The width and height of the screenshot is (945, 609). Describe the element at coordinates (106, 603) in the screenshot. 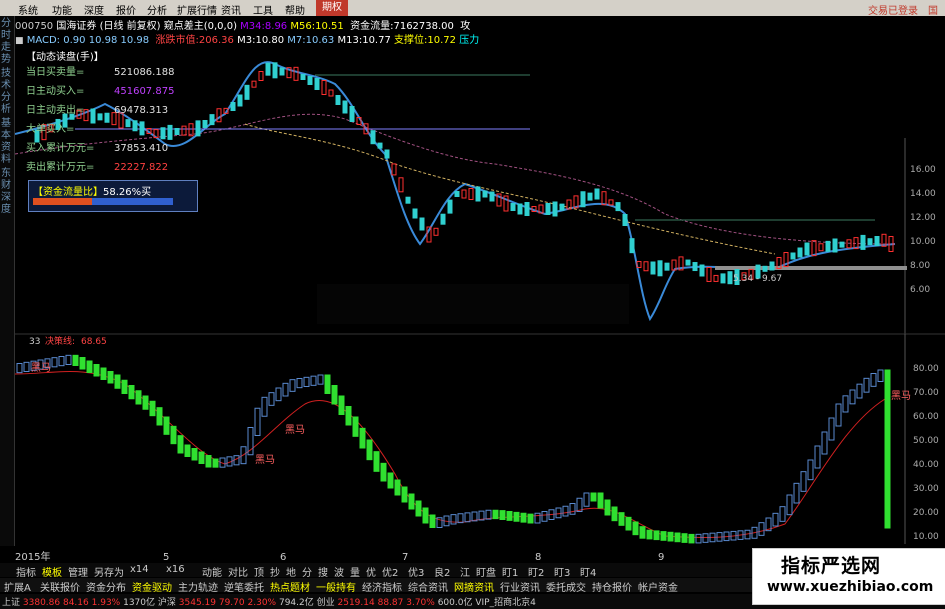

I see `sh-index-pct: 1.93%` at that location.